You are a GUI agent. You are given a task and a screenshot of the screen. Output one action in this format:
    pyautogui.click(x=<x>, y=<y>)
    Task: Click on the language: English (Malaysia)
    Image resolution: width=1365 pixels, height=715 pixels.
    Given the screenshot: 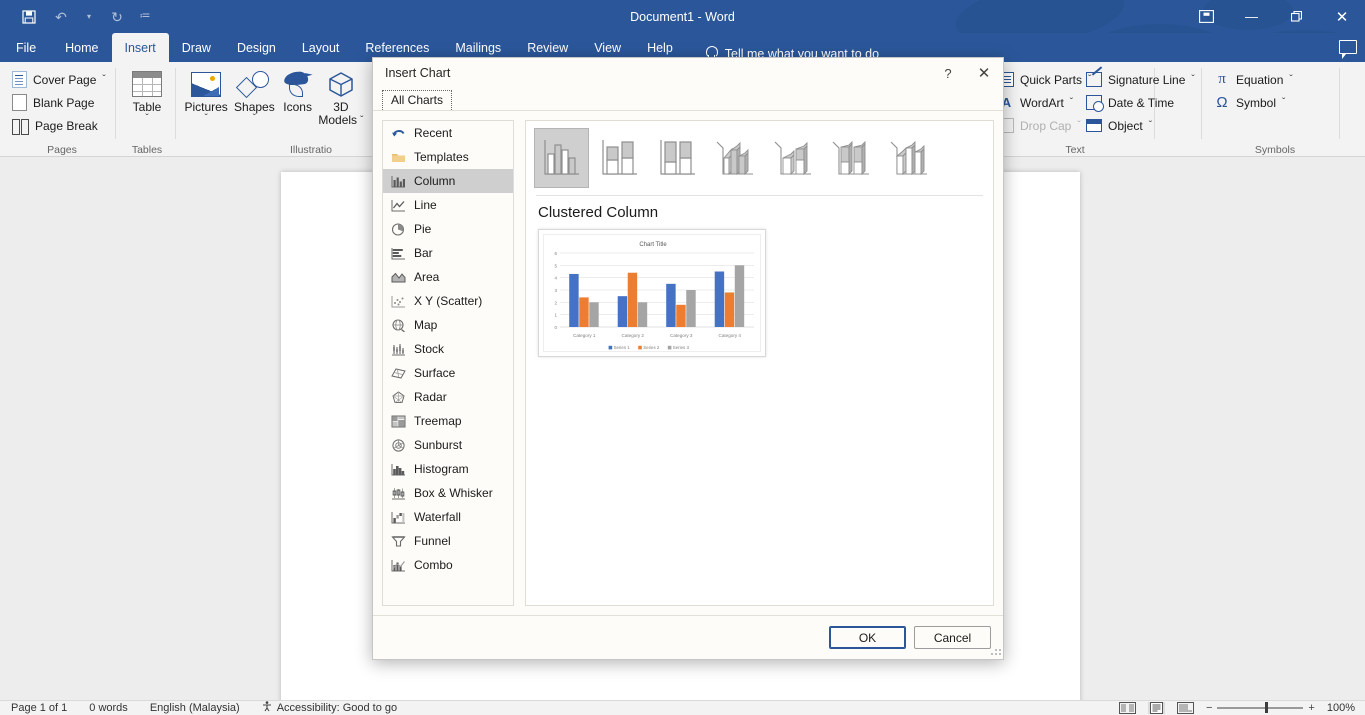 What is the action you would take?
    pyautogui.click(x=195, y=708)
    